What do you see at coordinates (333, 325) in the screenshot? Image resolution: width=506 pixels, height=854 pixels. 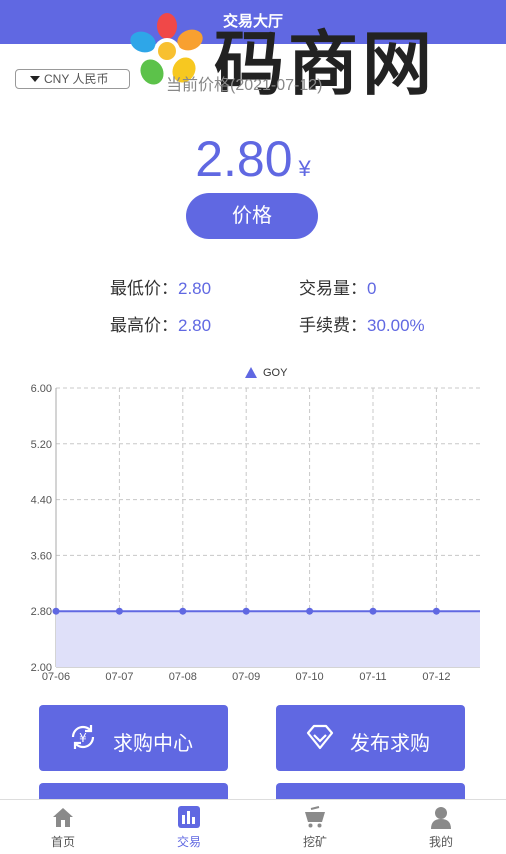 I see `stat-fee-label: 手续费：` at bounding box center [333, 325].